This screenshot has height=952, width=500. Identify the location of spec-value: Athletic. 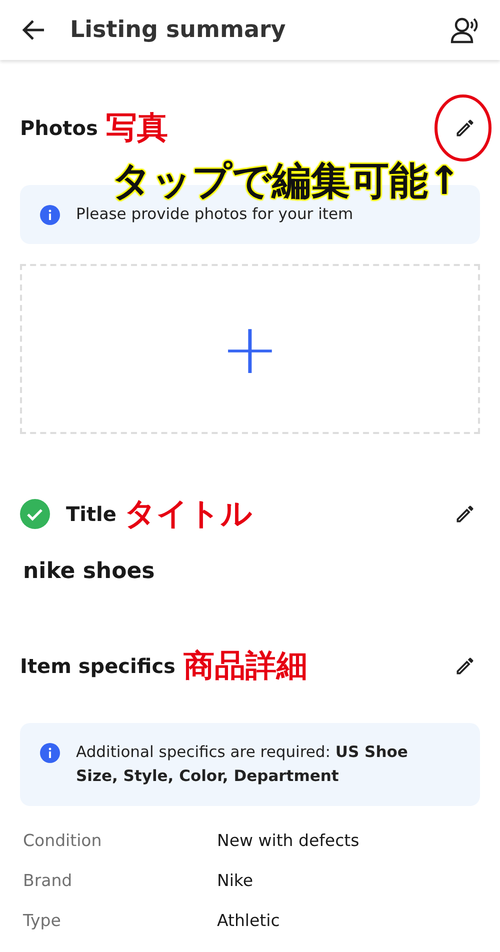
(248, 921).